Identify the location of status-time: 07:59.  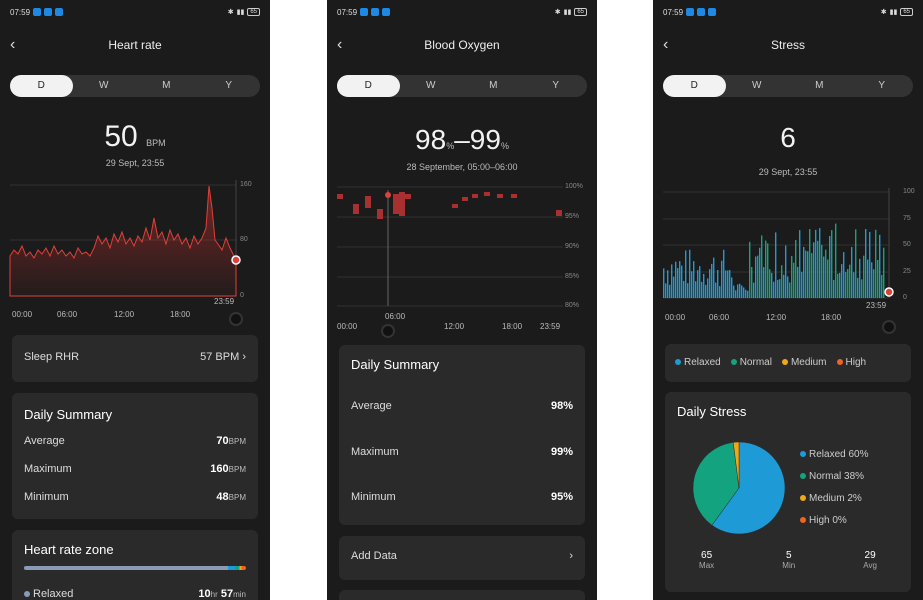
(673, 12).